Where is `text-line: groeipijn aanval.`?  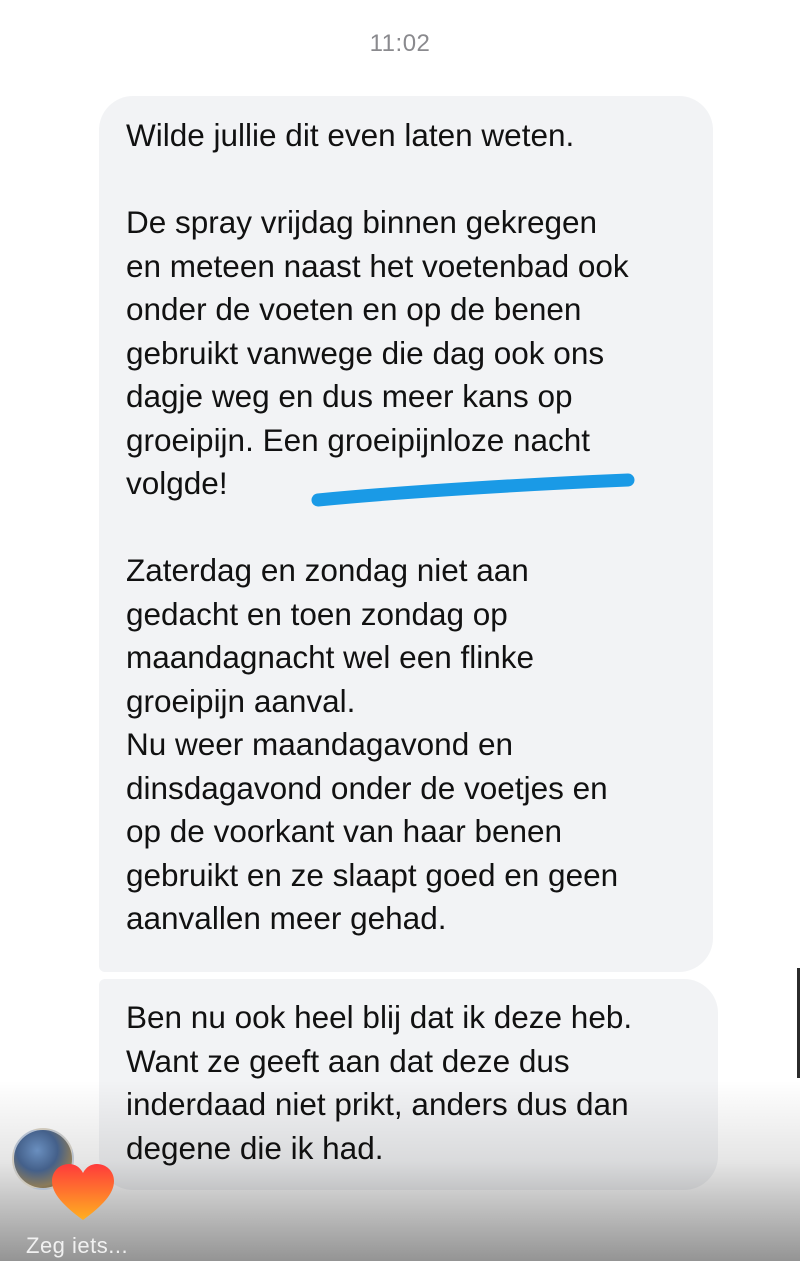 text-line: groeipijn aanval. is located at coordinates (241, 700).